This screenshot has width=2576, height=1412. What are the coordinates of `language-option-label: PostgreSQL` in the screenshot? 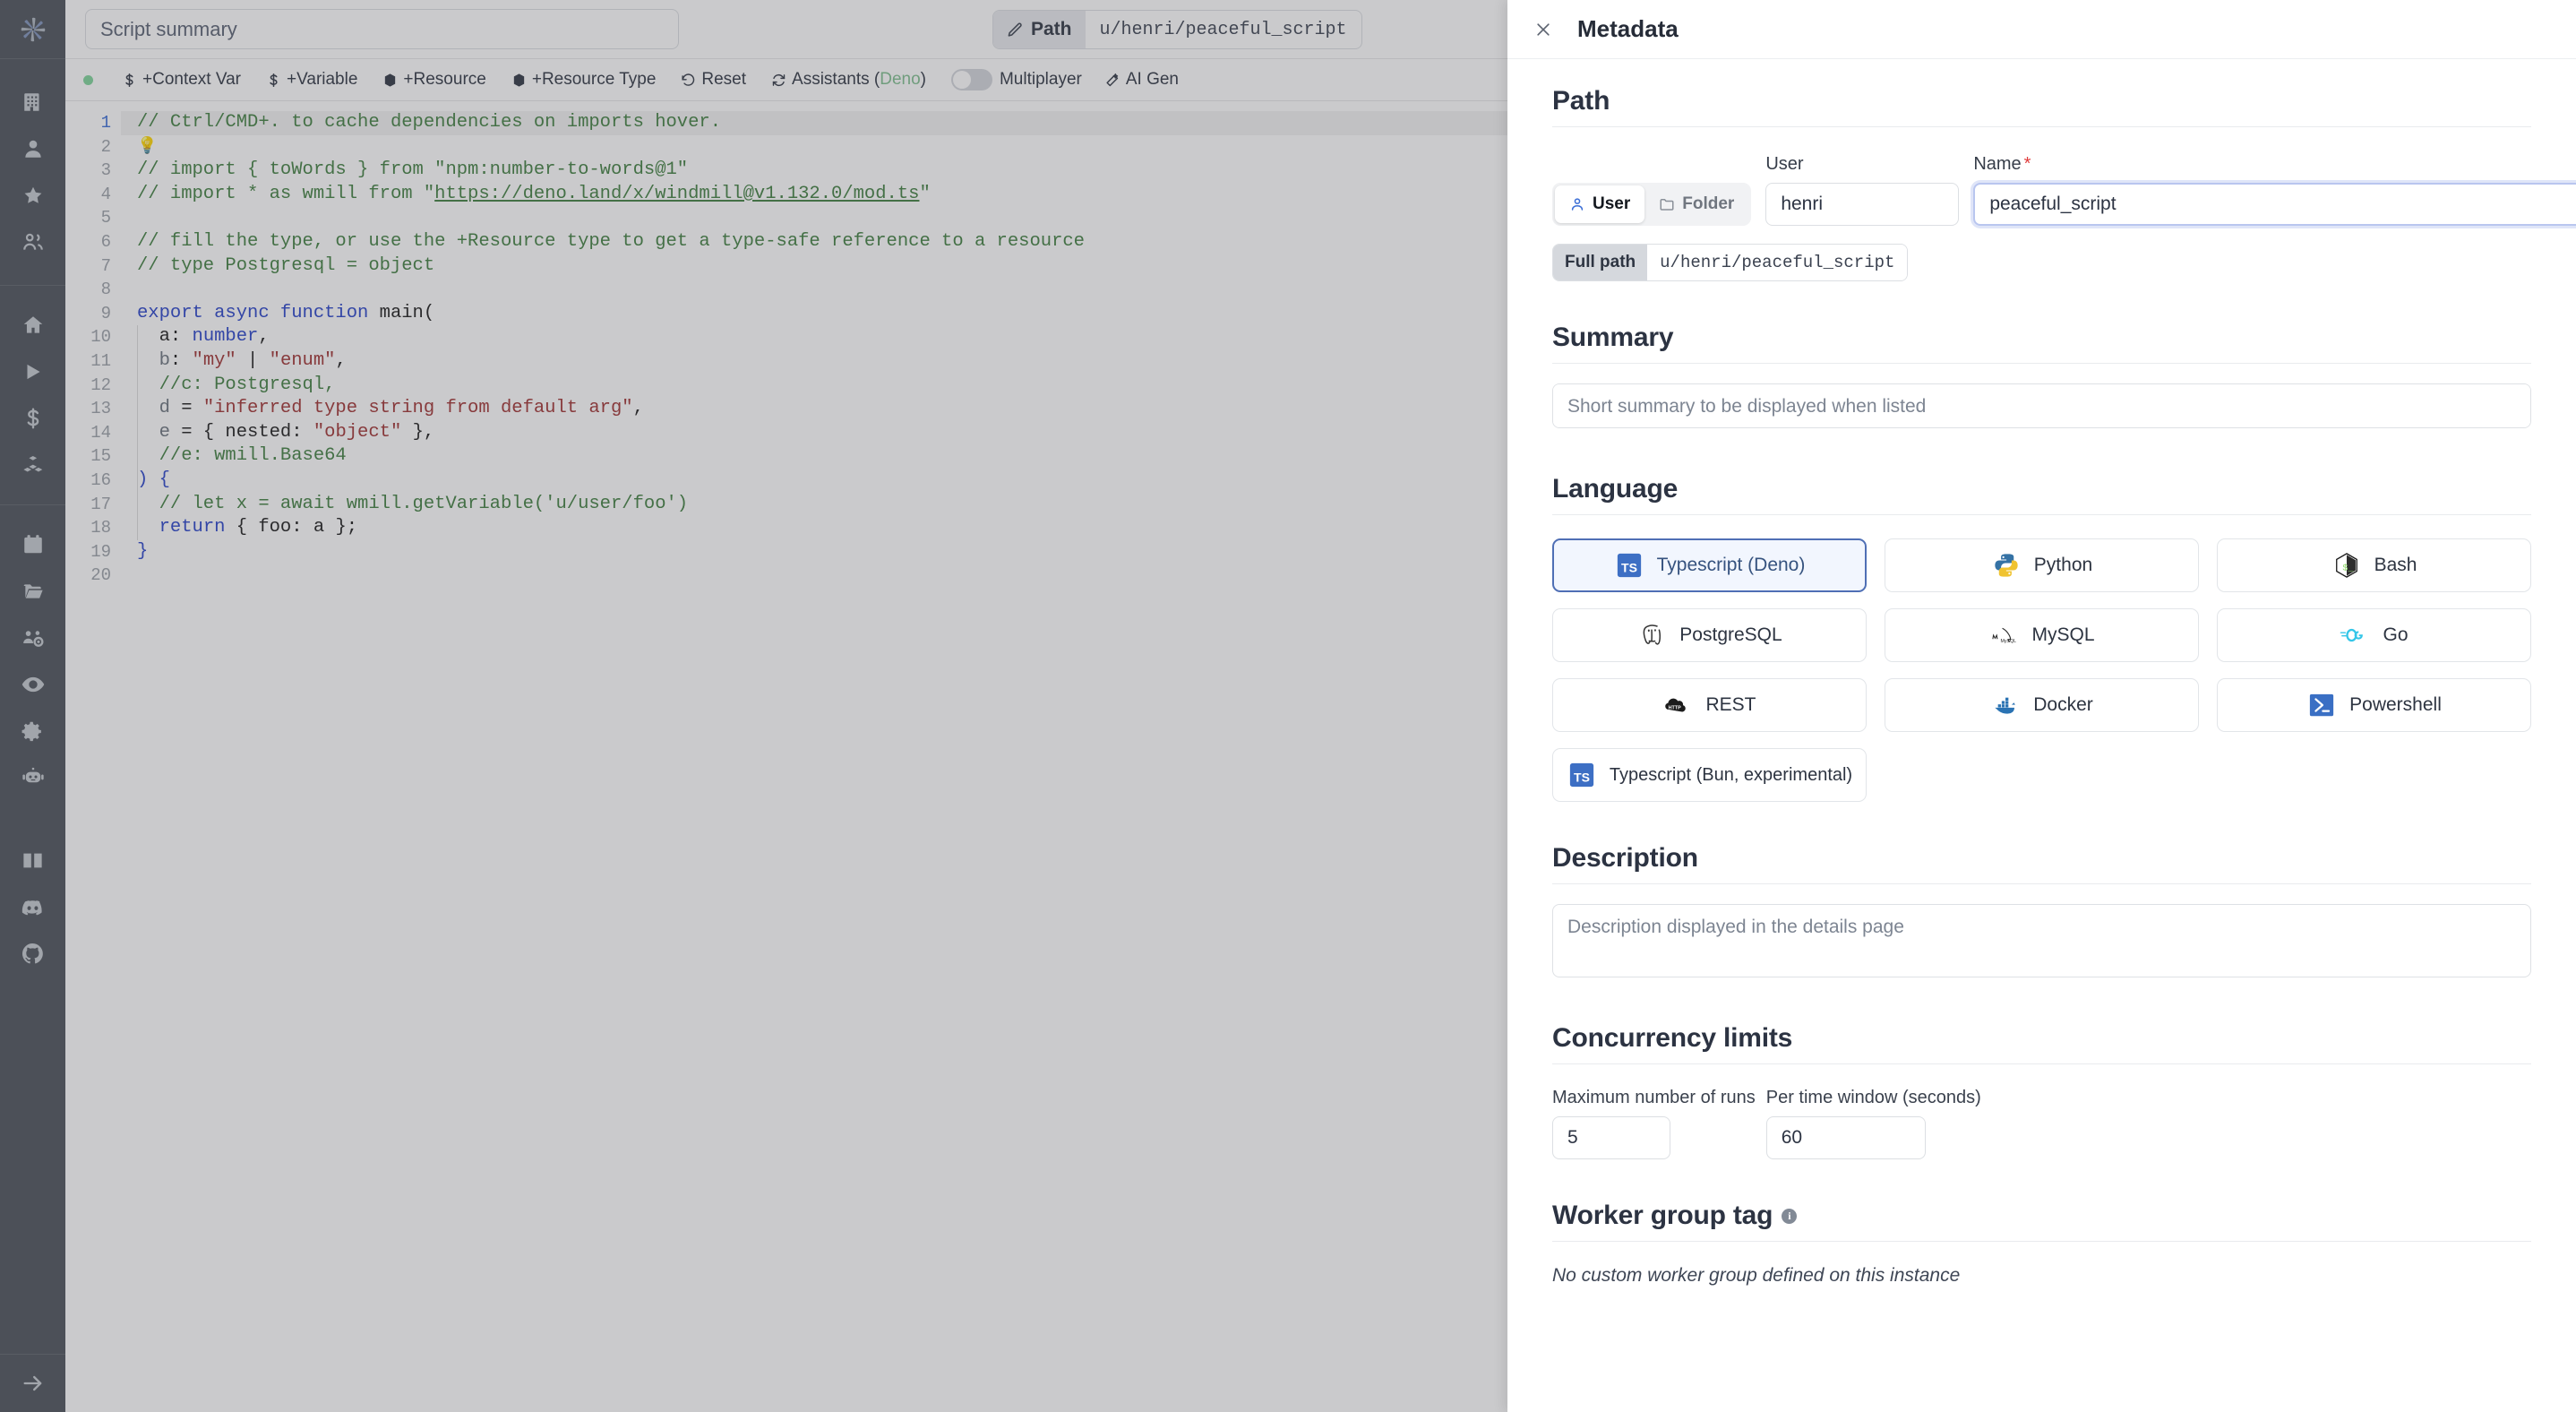 It's located at (1730, 634).